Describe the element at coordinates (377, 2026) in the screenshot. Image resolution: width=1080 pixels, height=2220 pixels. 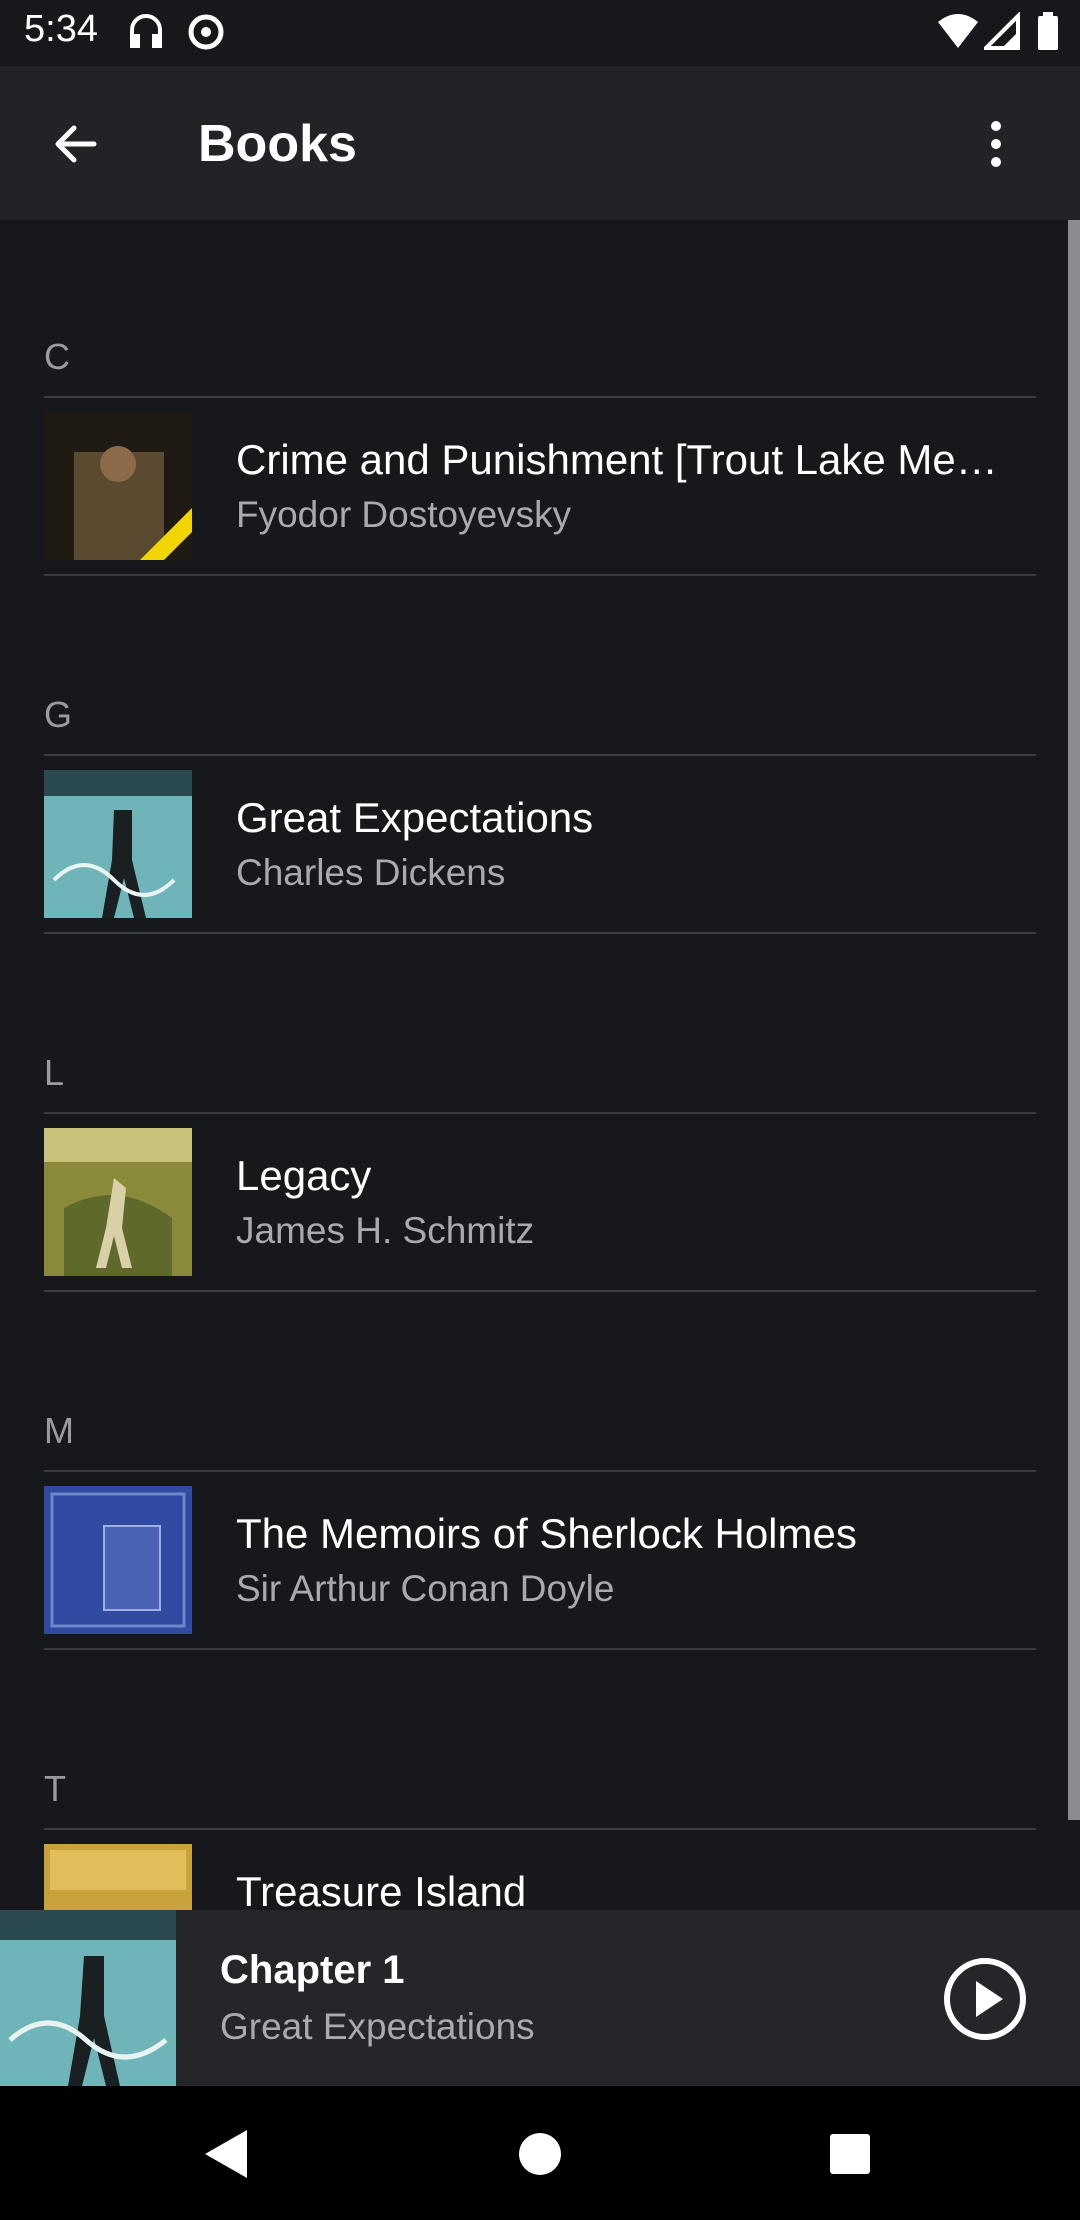
I see `now-playing-subtitle: Great Expectations` at that location.